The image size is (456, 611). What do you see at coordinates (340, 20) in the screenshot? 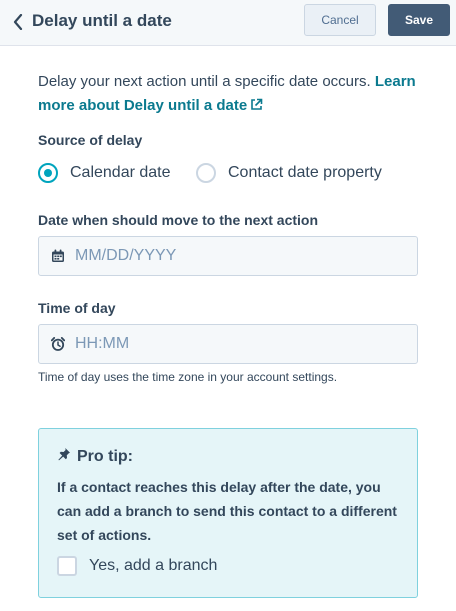
I see `cancel-button: Cancel` at bounding box center [340, 20].